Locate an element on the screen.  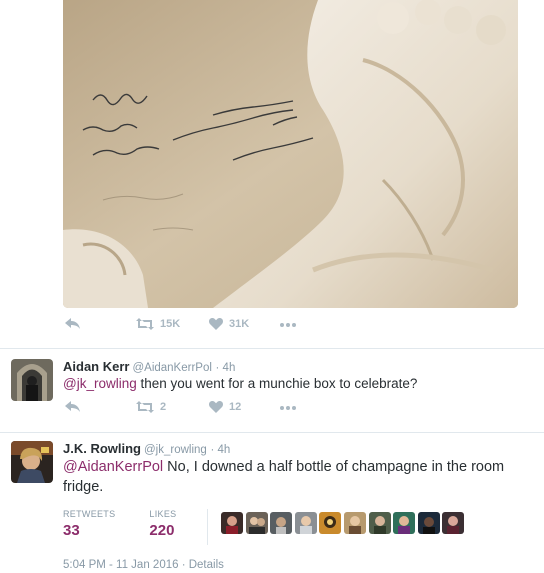
author-name: Aidan Kerr is located at coordinates (96, 366).